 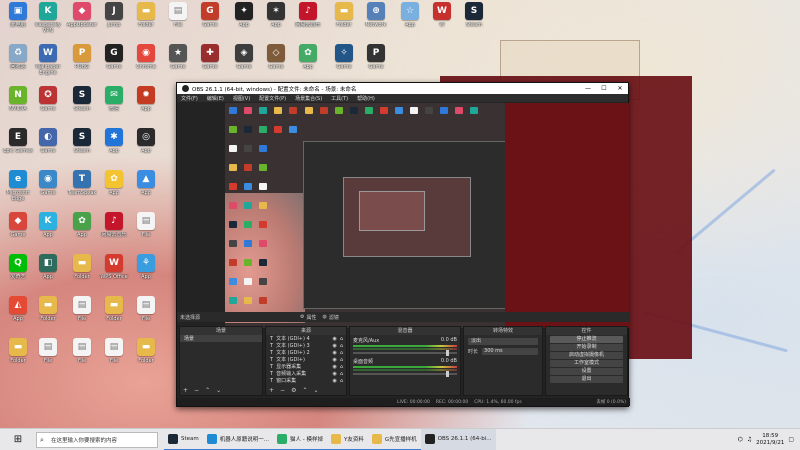 I want to click on menu-tools: 工具(T), so click(x=339, y=98).